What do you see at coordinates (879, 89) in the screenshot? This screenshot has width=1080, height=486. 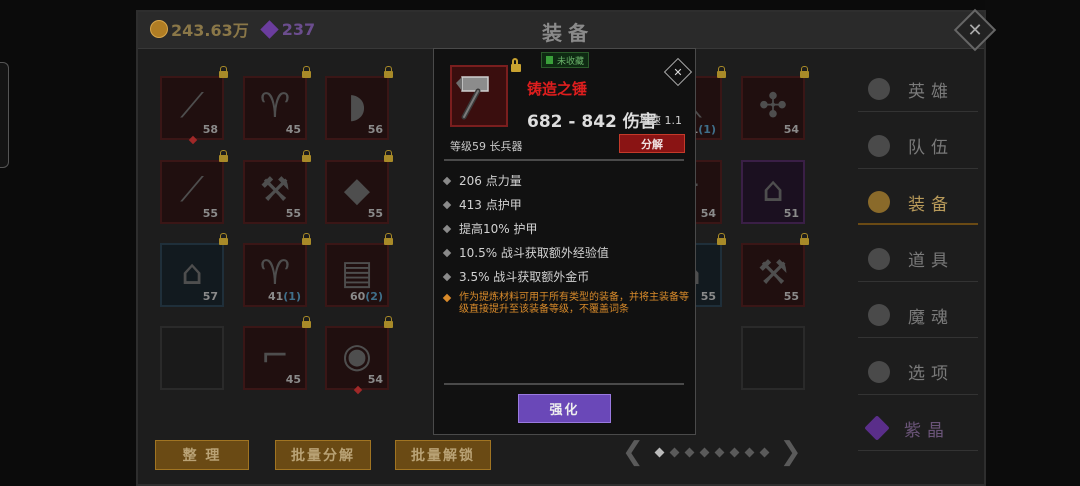 I see `heroes-icon` at bounding box center [879, 89].